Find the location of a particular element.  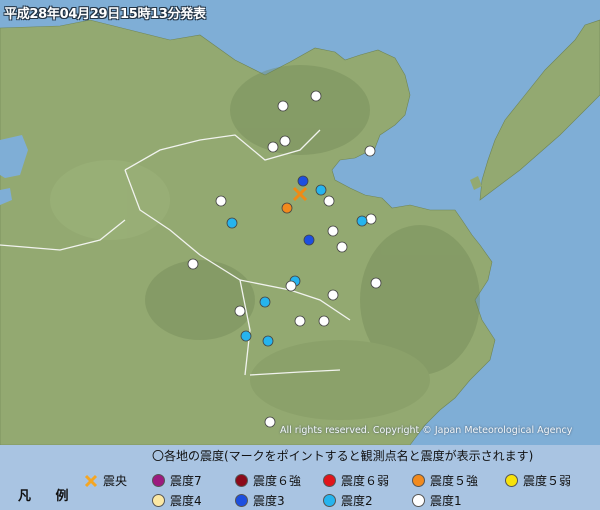

legend-item-intensity-6-strong: 震度６強 is located at coordinates (268, 480).